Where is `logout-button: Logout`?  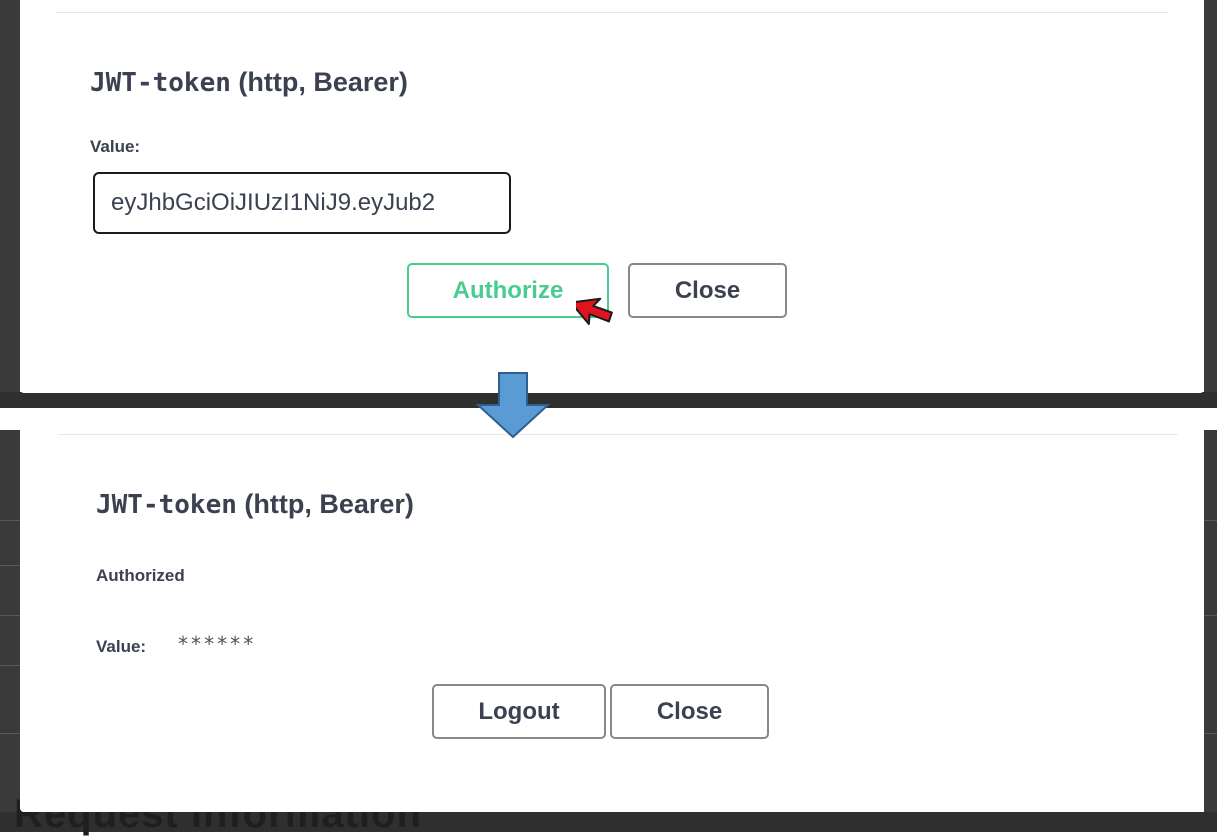 logout-button: Logout is located at coordinates (519, 711).